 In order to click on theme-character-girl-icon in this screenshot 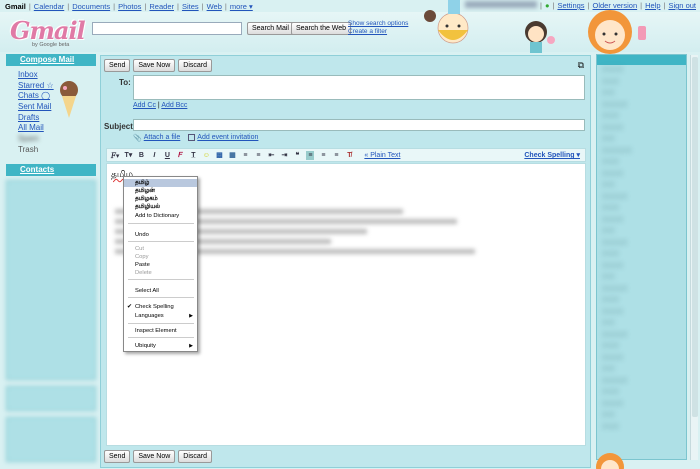, I will do `click(540, 37)`.